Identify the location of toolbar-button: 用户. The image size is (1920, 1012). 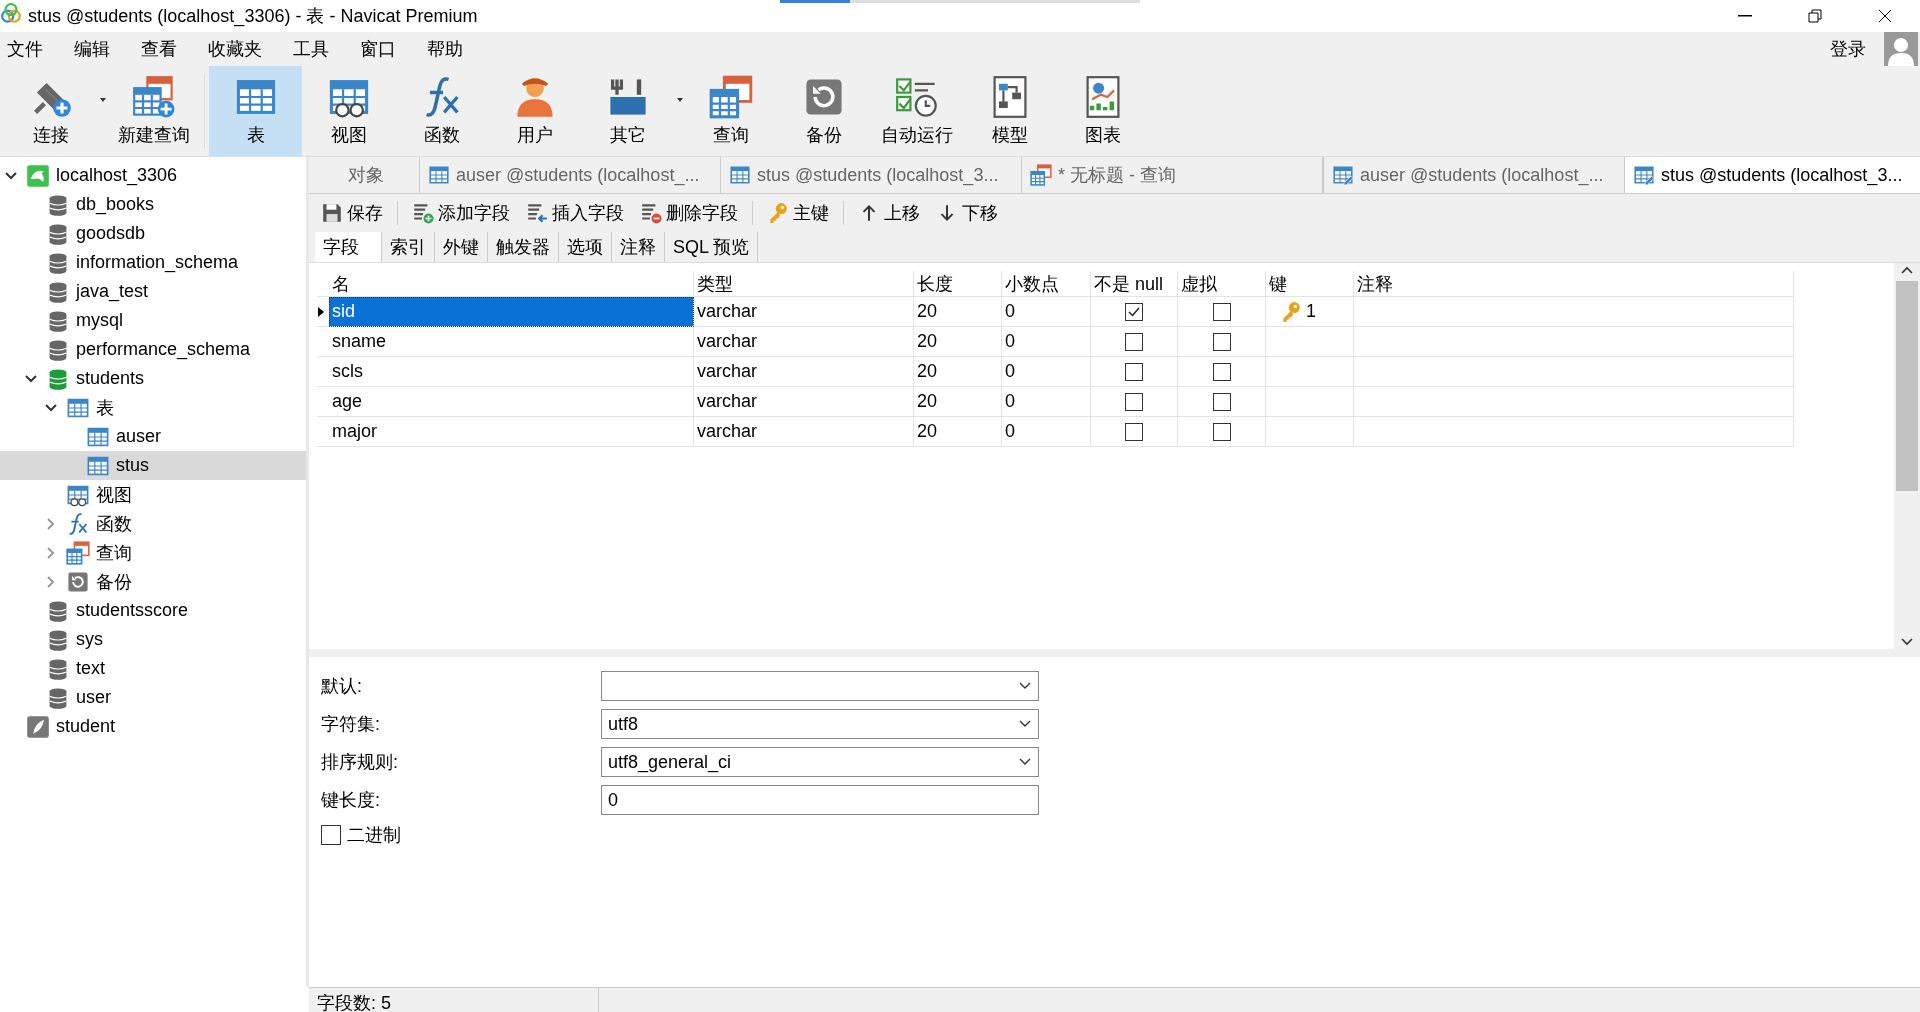
(534, 111).